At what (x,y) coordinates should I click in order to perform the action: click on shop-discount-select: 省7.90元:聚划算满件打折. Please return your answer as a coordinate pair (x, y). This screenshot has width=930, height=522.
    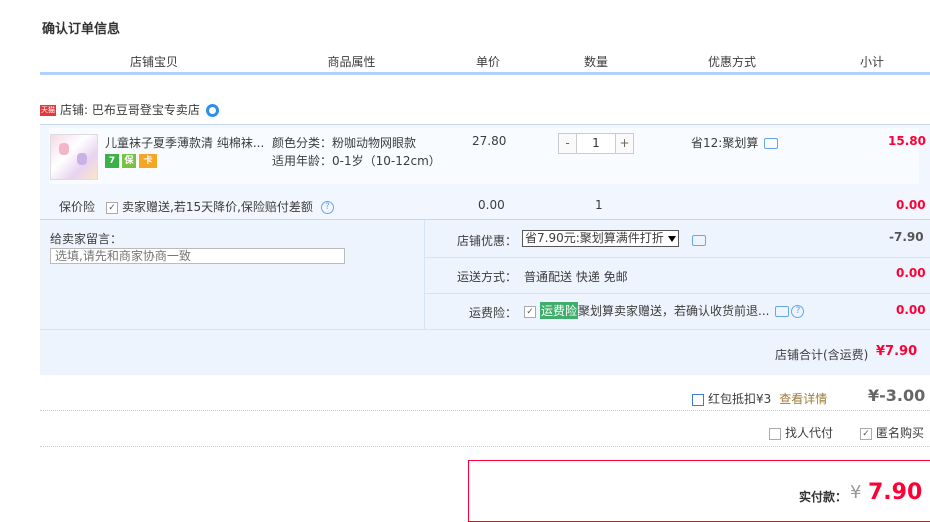
    Looking at the image, I should click on (600, 238).